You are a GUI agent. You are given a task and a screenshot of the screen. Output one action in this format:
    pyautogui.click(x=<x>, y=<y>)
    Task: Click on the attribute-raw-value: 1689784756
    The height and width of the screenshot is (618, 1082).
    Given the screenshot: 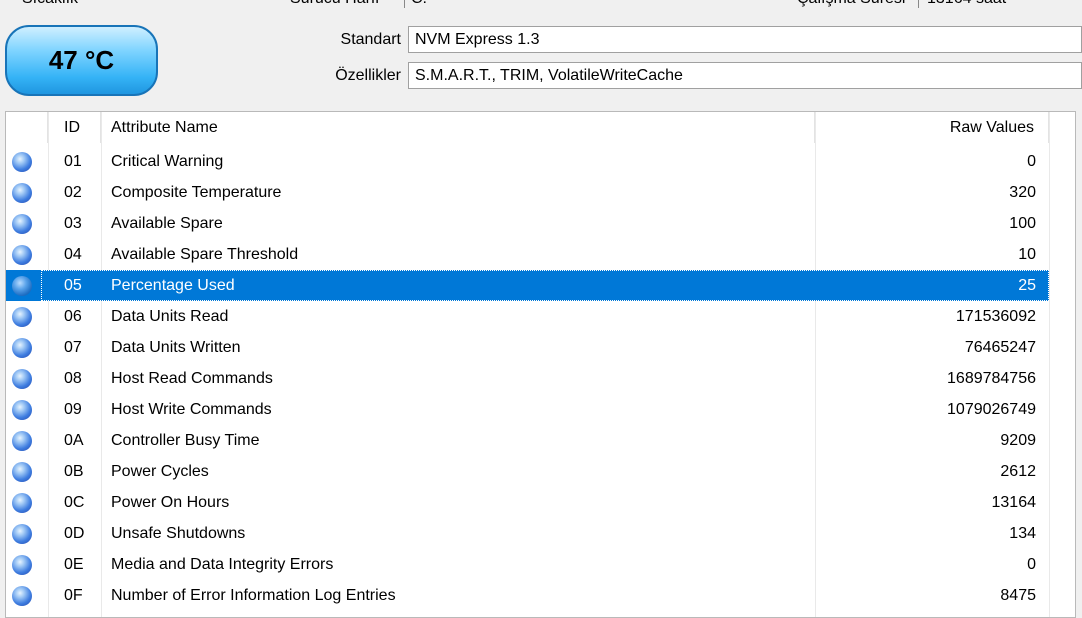 What is the action you would take?
    pyautogui.click(x=991, y=378)
    